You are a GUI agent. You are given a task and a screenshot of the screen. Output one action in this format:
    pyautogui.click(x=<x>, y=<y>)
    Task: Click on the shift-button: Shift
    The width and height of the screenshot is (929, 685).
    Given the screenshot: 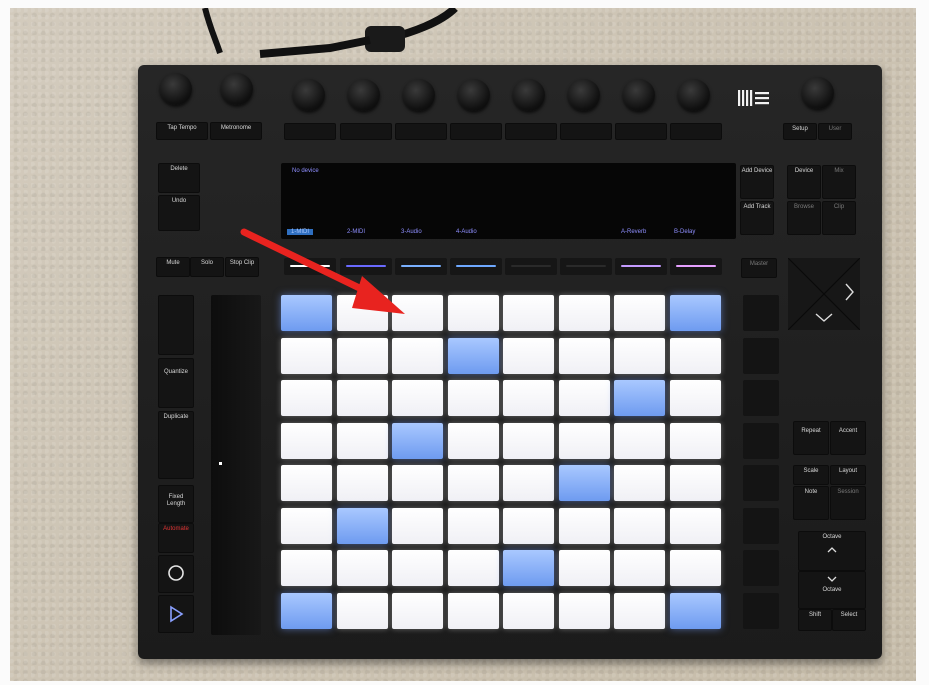 What is the action you would take?
    pyautogui.click(x=815, y=620)
    